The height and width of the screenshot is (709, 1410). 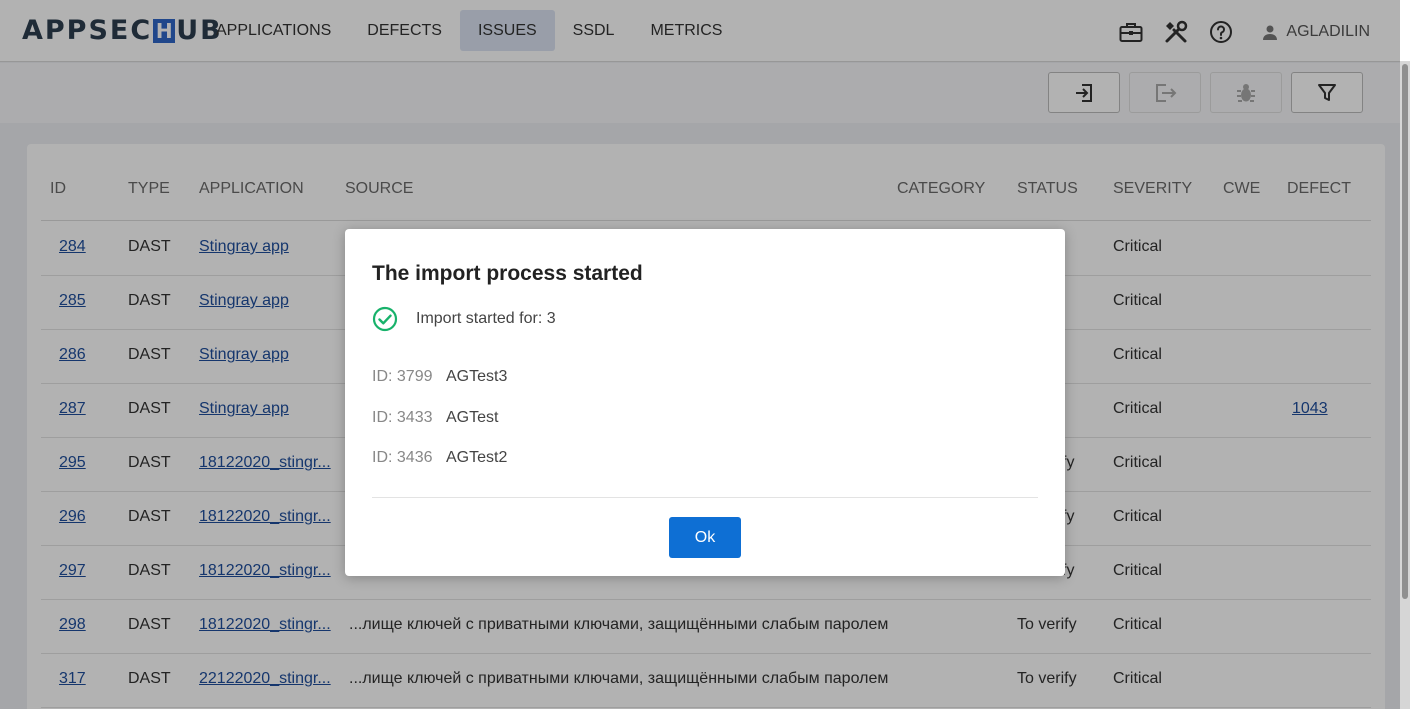 I want to click on imported-item-id: ID: 3433, so click(x=402, y=417).